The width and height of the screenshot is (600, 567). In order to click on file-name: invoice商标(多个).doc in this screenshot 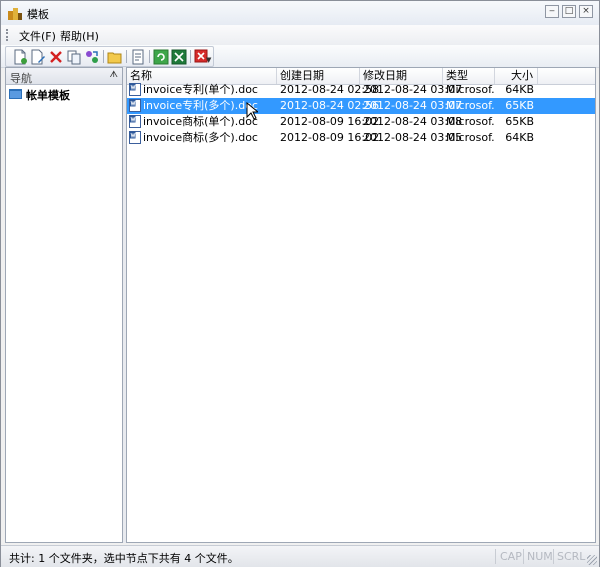, I will do `click(209, 138)`.